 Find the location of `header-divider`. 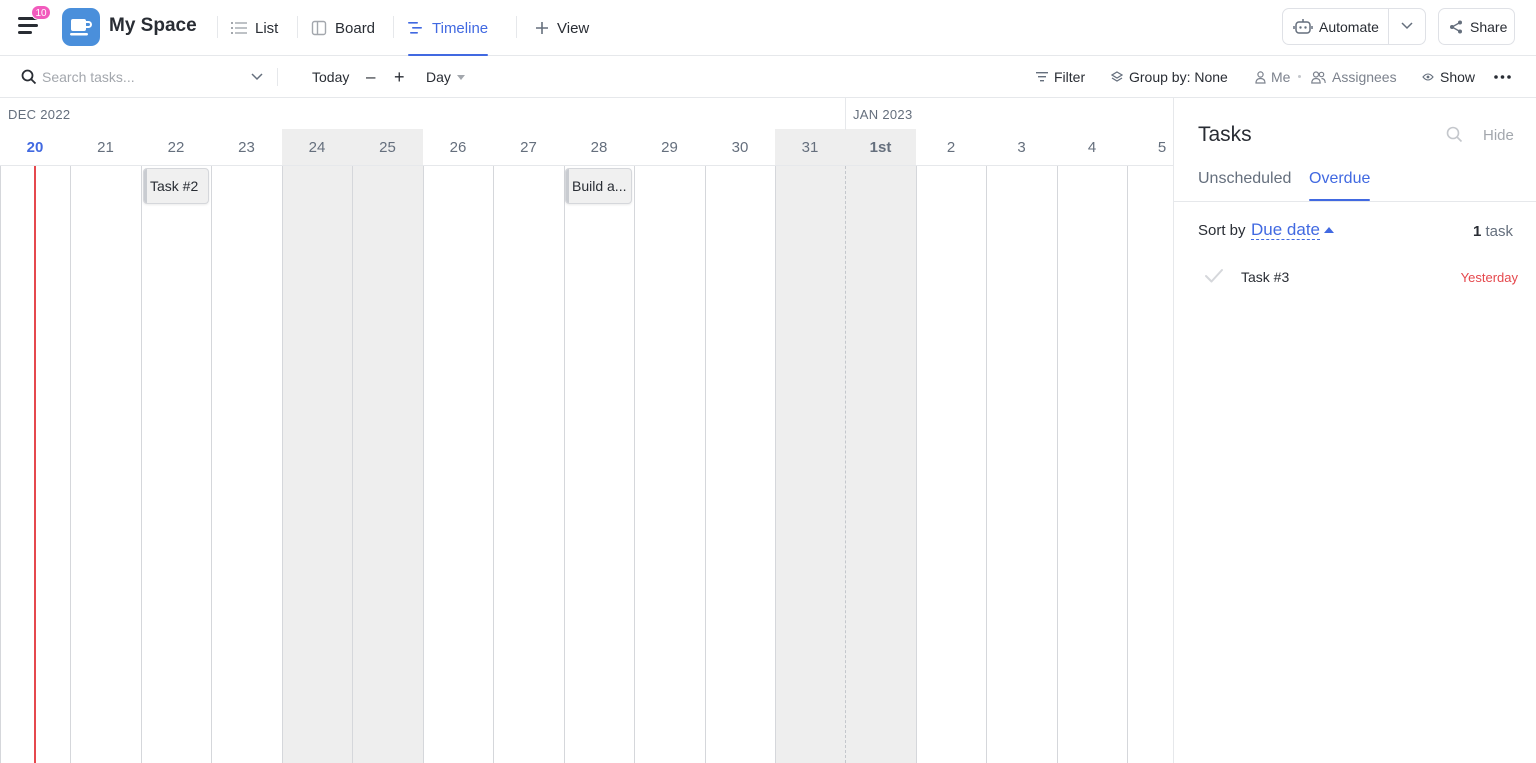

header-divider is located at coordinates (586, 165).